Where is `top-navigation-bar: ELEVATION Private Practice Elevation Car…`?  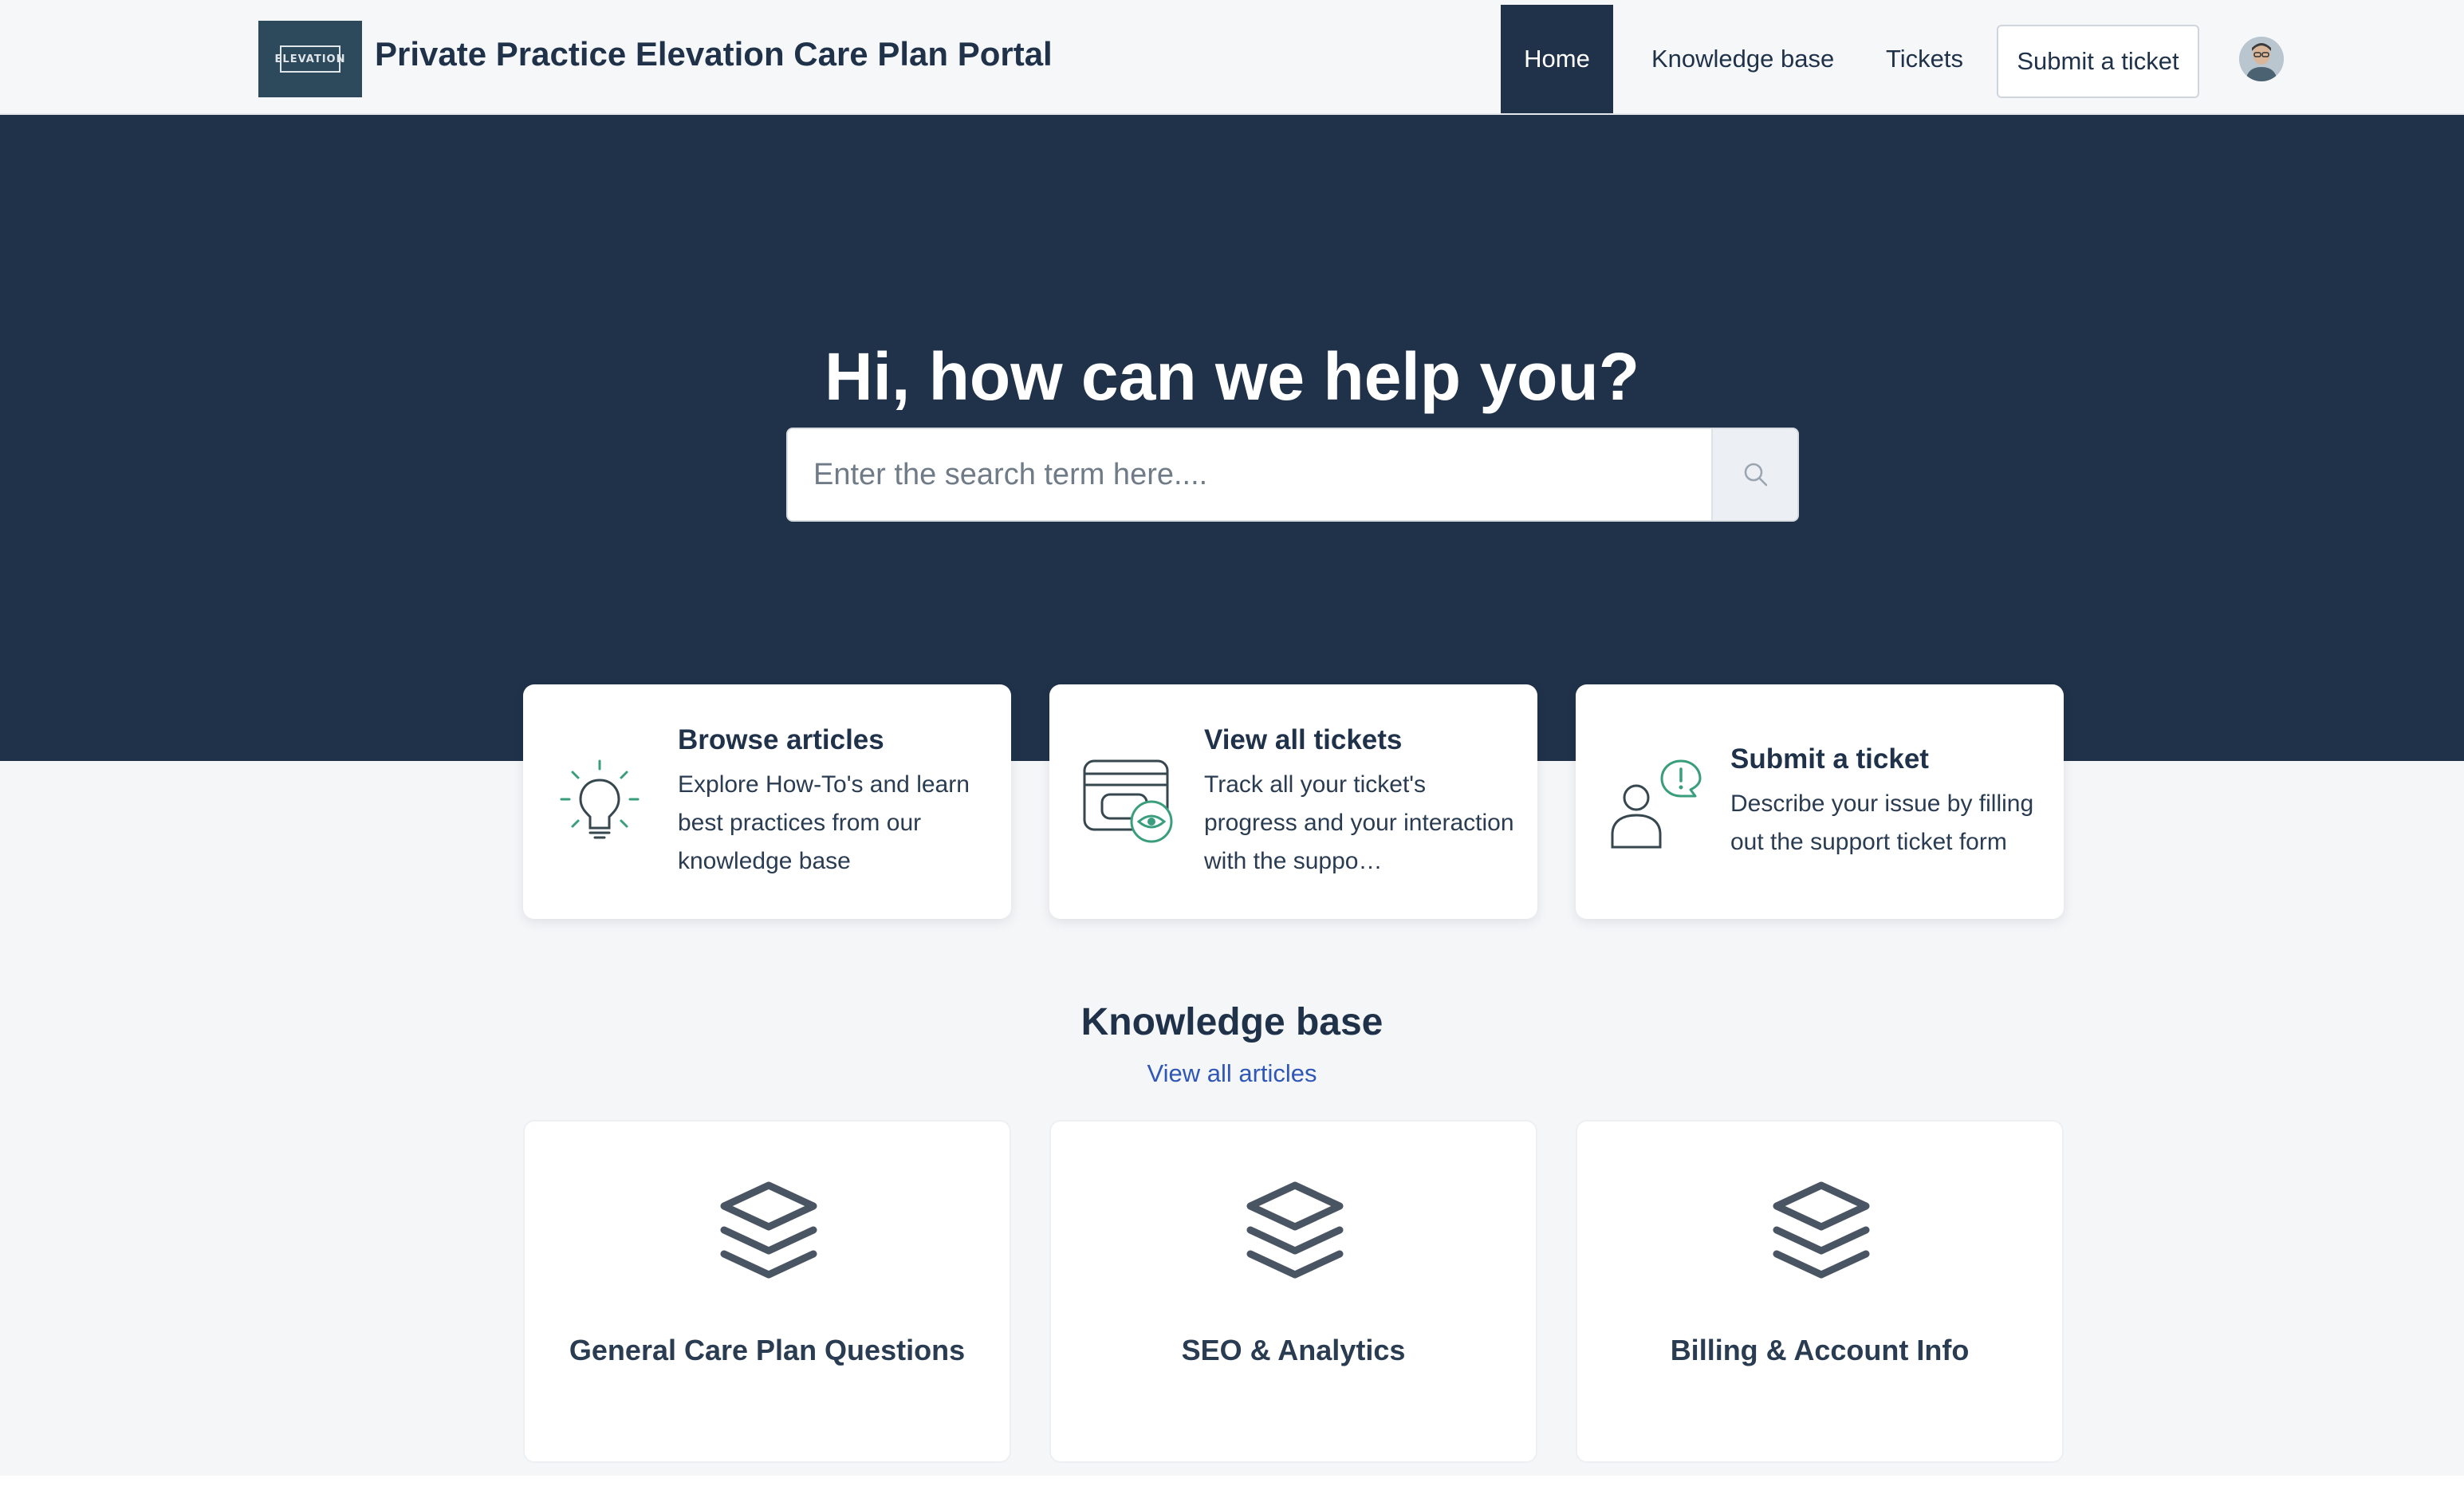
top-navigation-bar: ELEVATION Private Practice Elevation Car… is located at coordinates (1232, 57).